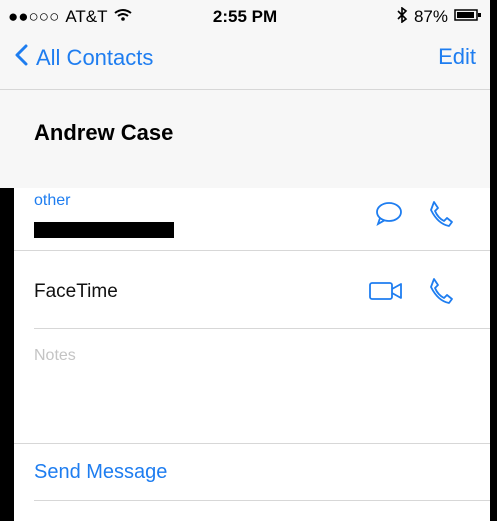 Image resolution: width=497 pixels, height=521 pixels. What do you see at coordinates (55, 355) in the screenshot?
I see `notes-placeholder: Notes` at bounding box center [55, 355].